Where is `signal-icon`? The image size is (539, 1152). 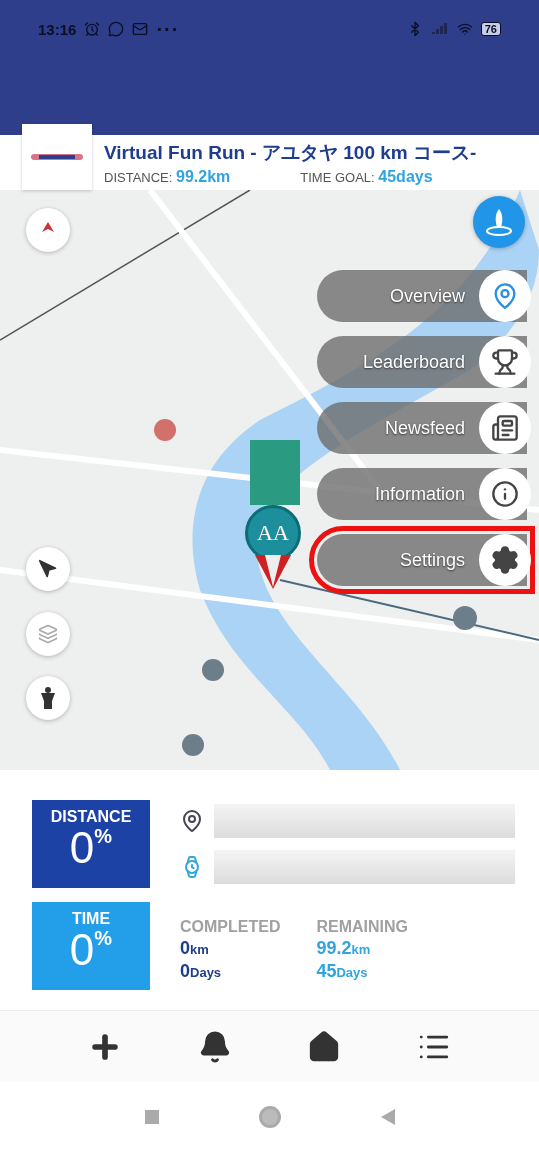
signal-icon is located at coordinates (439, 29).